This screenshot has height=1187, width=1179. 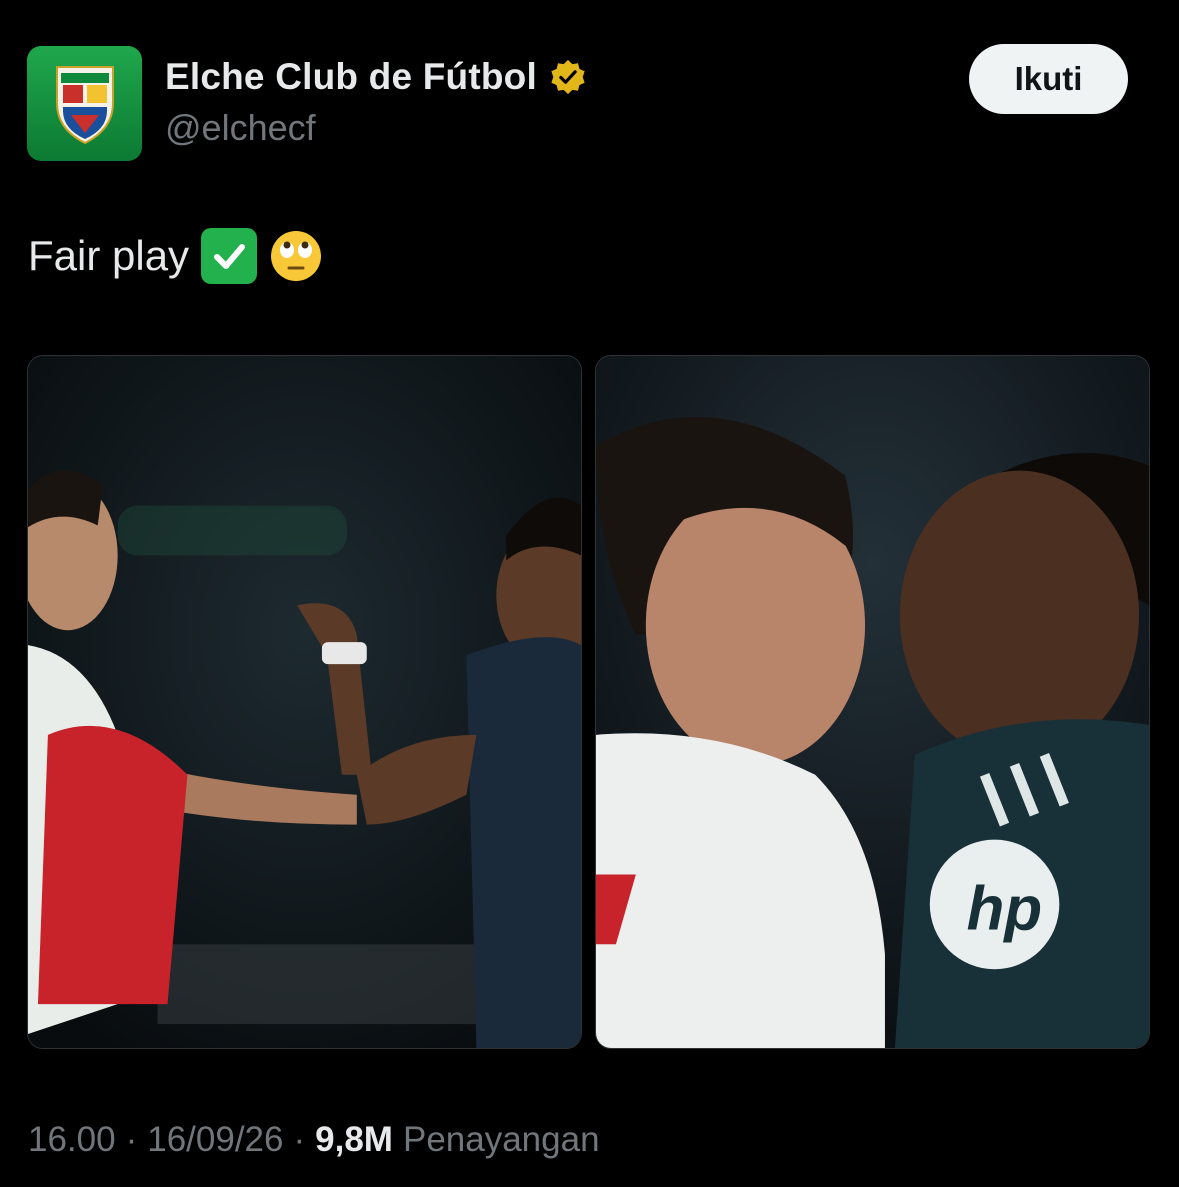 What do you see at coordinates (240, 128) in the screenshot?
I see `account-handle: @elchecf` at bounding box center [240, 128].